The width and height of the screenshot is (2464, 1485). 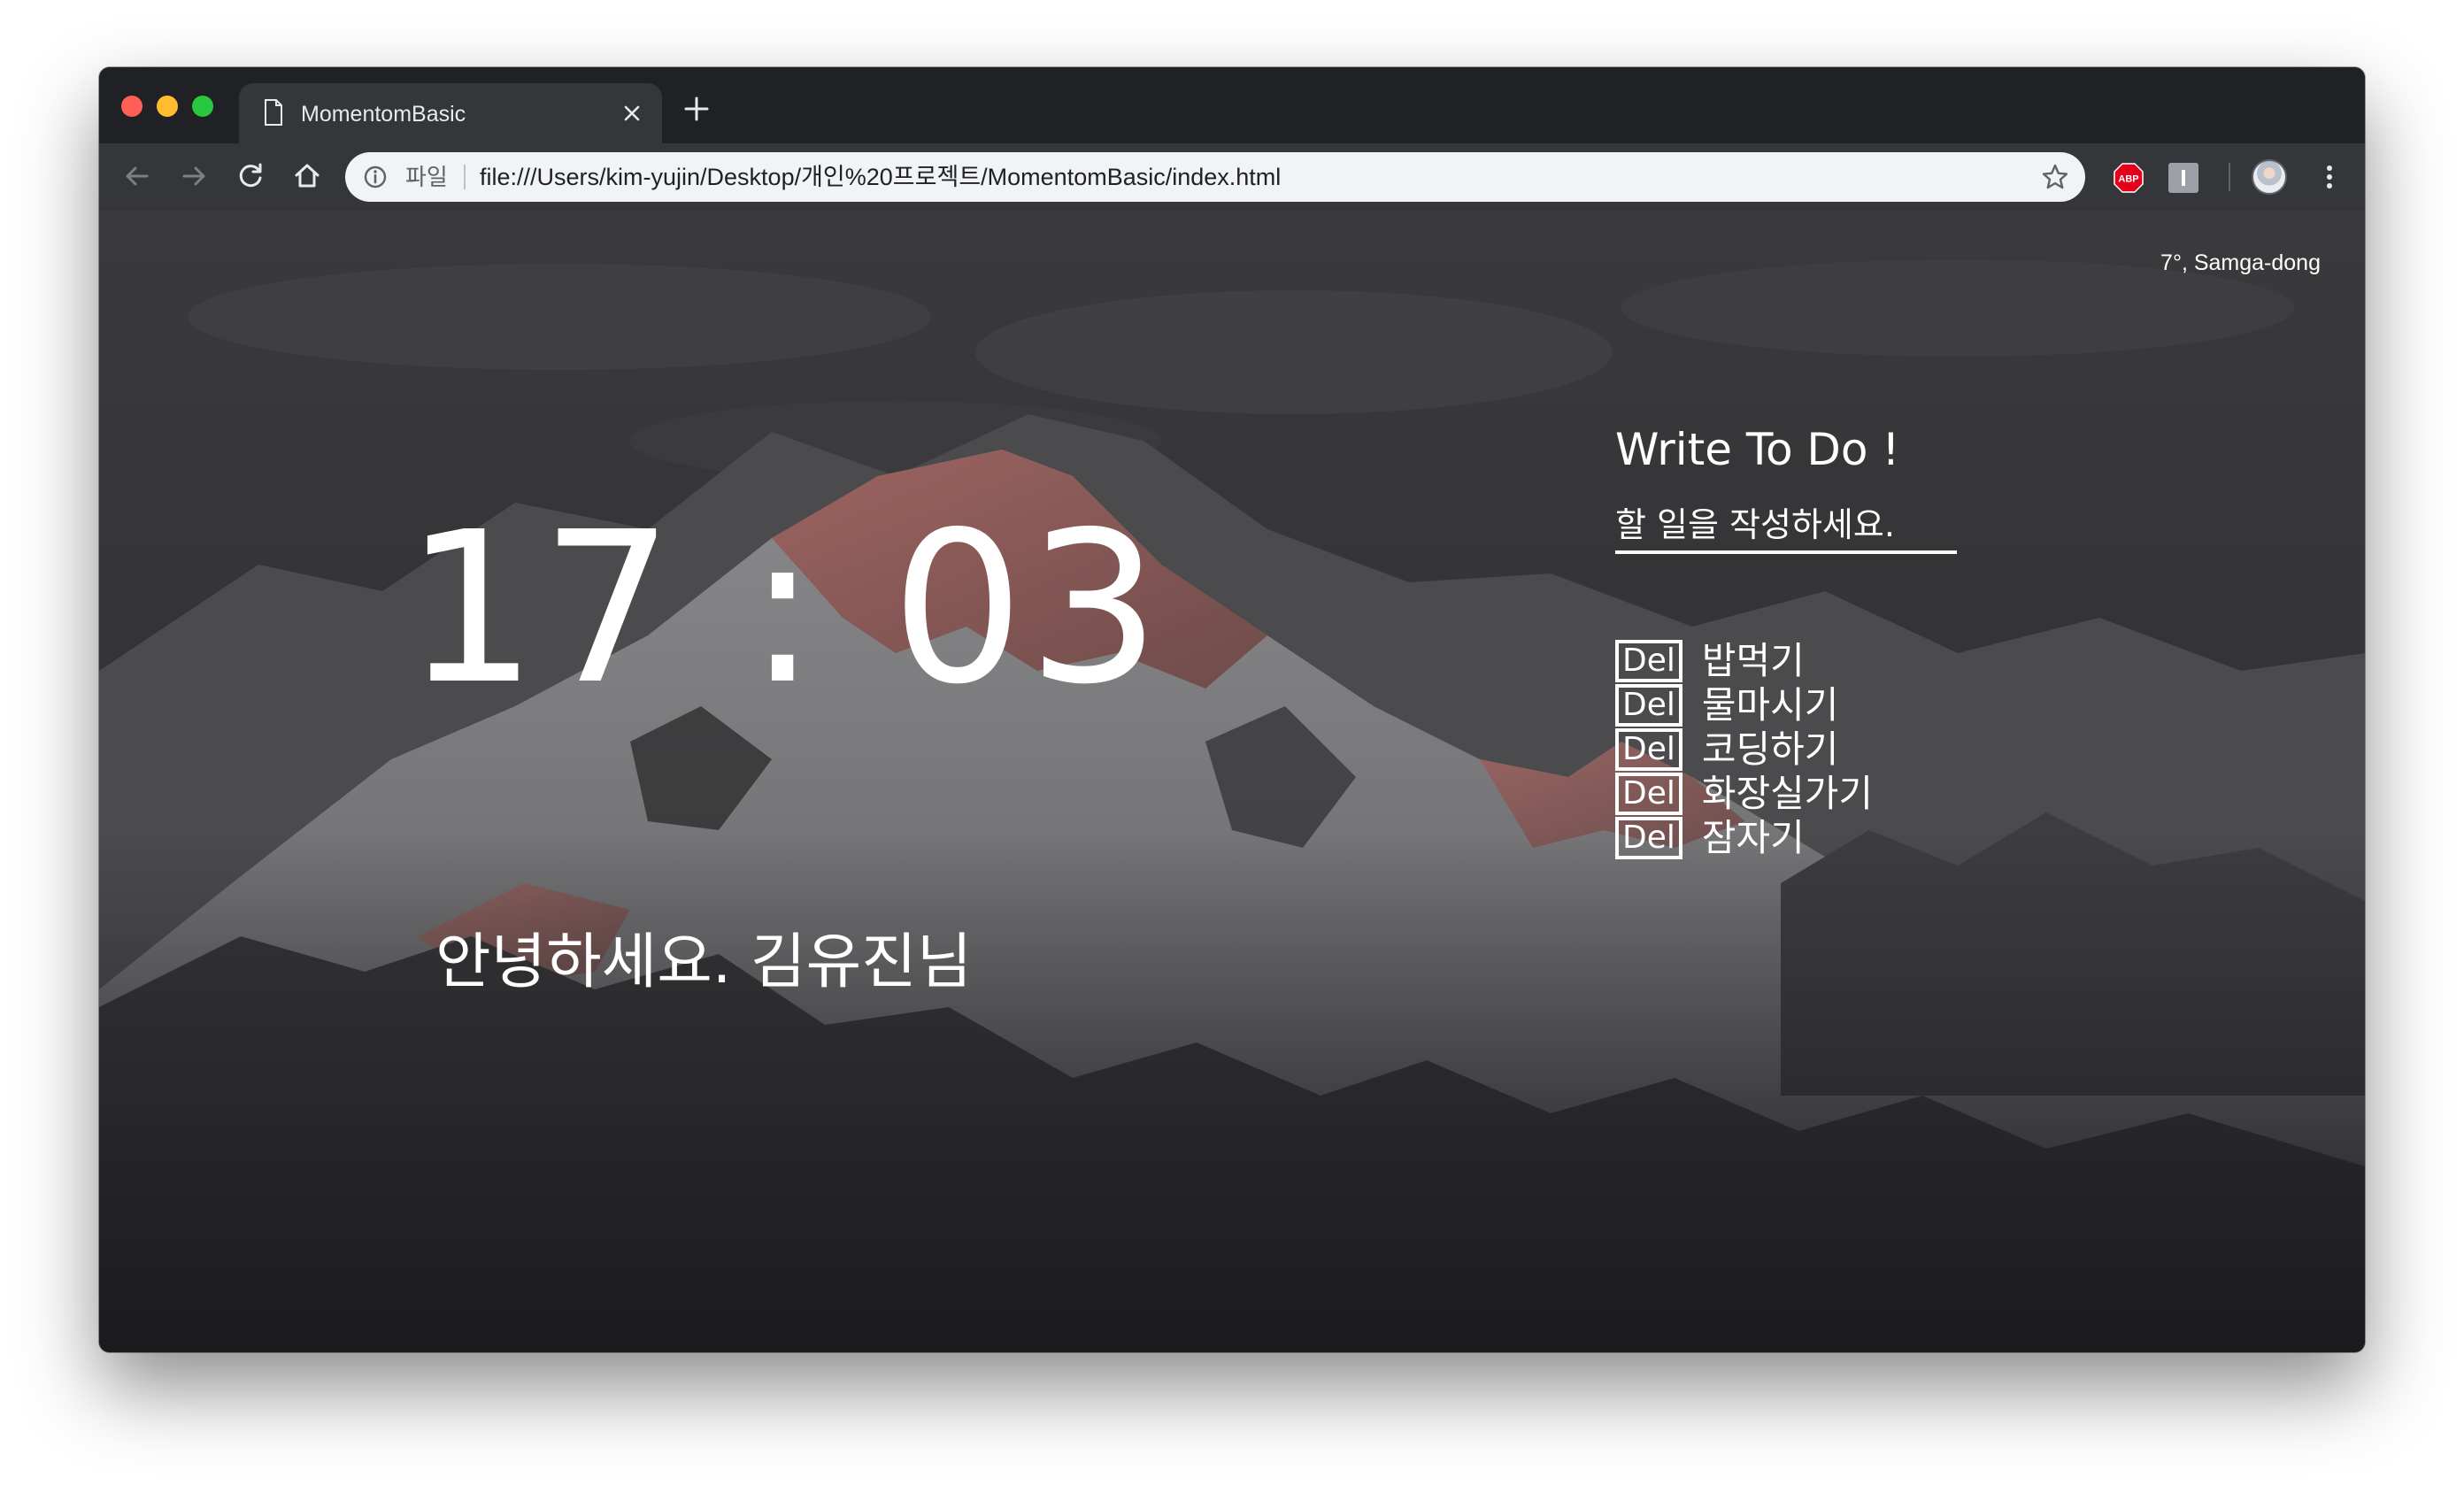 What do you see at coordinates (704, 962) in the screenshot?
I see `greeting-text: 안녕하세요. 김유진님` at bounding box center [704, 962].